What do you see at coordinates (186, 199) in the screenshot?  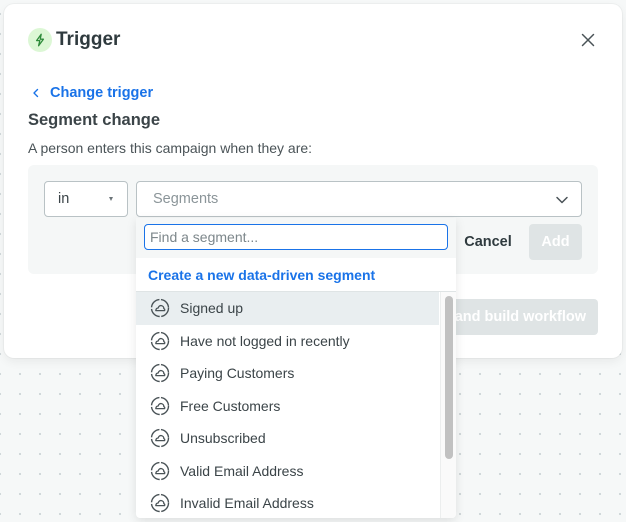 I see `segments-placeholder: Segments` at bounding box center [186, 199].